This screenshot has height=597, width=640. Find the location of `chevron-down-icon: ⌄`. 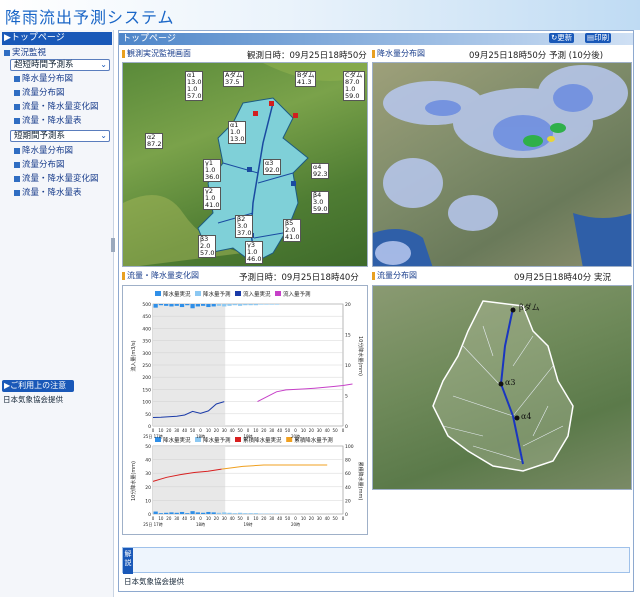

chevron-down-icon: ⌄ is located at coordinates (103, 135).